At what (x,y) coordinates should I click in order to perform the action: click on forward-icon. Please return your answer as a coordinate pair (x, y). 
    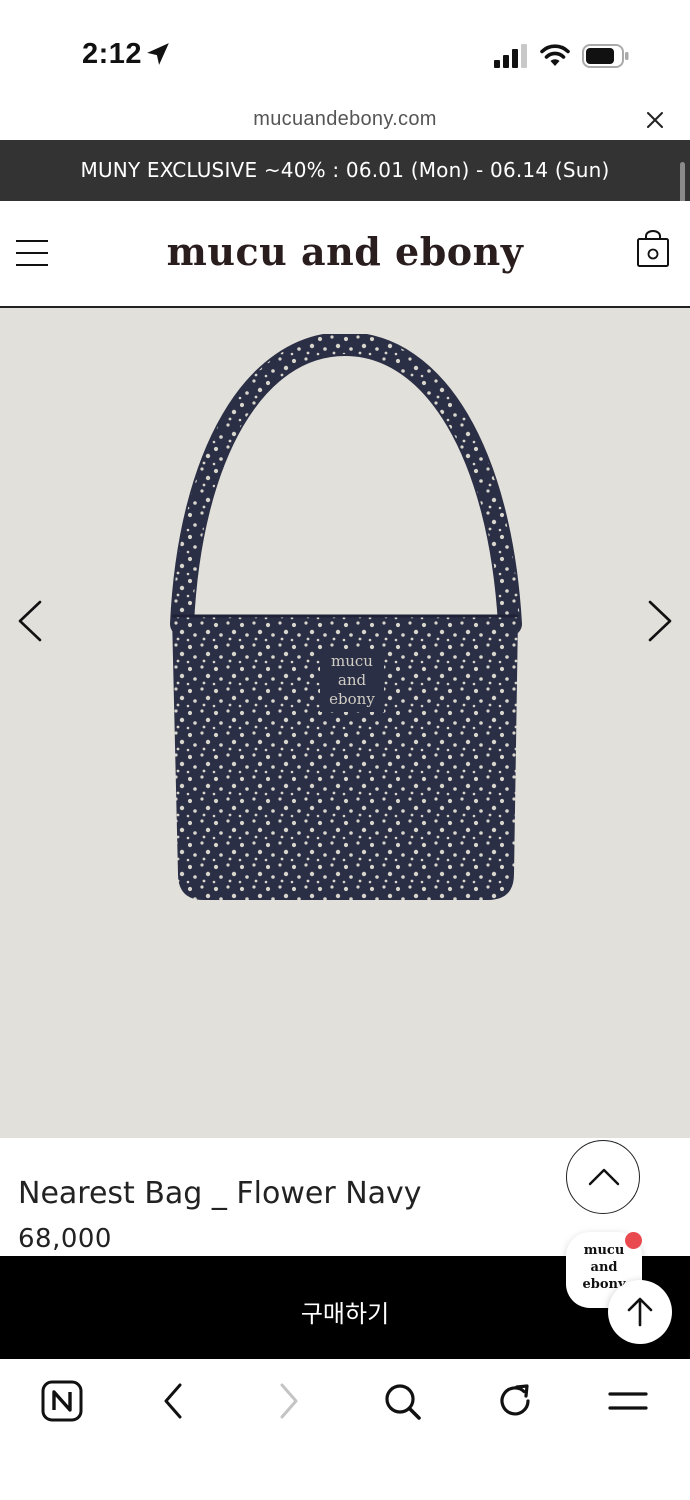
    Looking at the image, I should click on (289, 1401).